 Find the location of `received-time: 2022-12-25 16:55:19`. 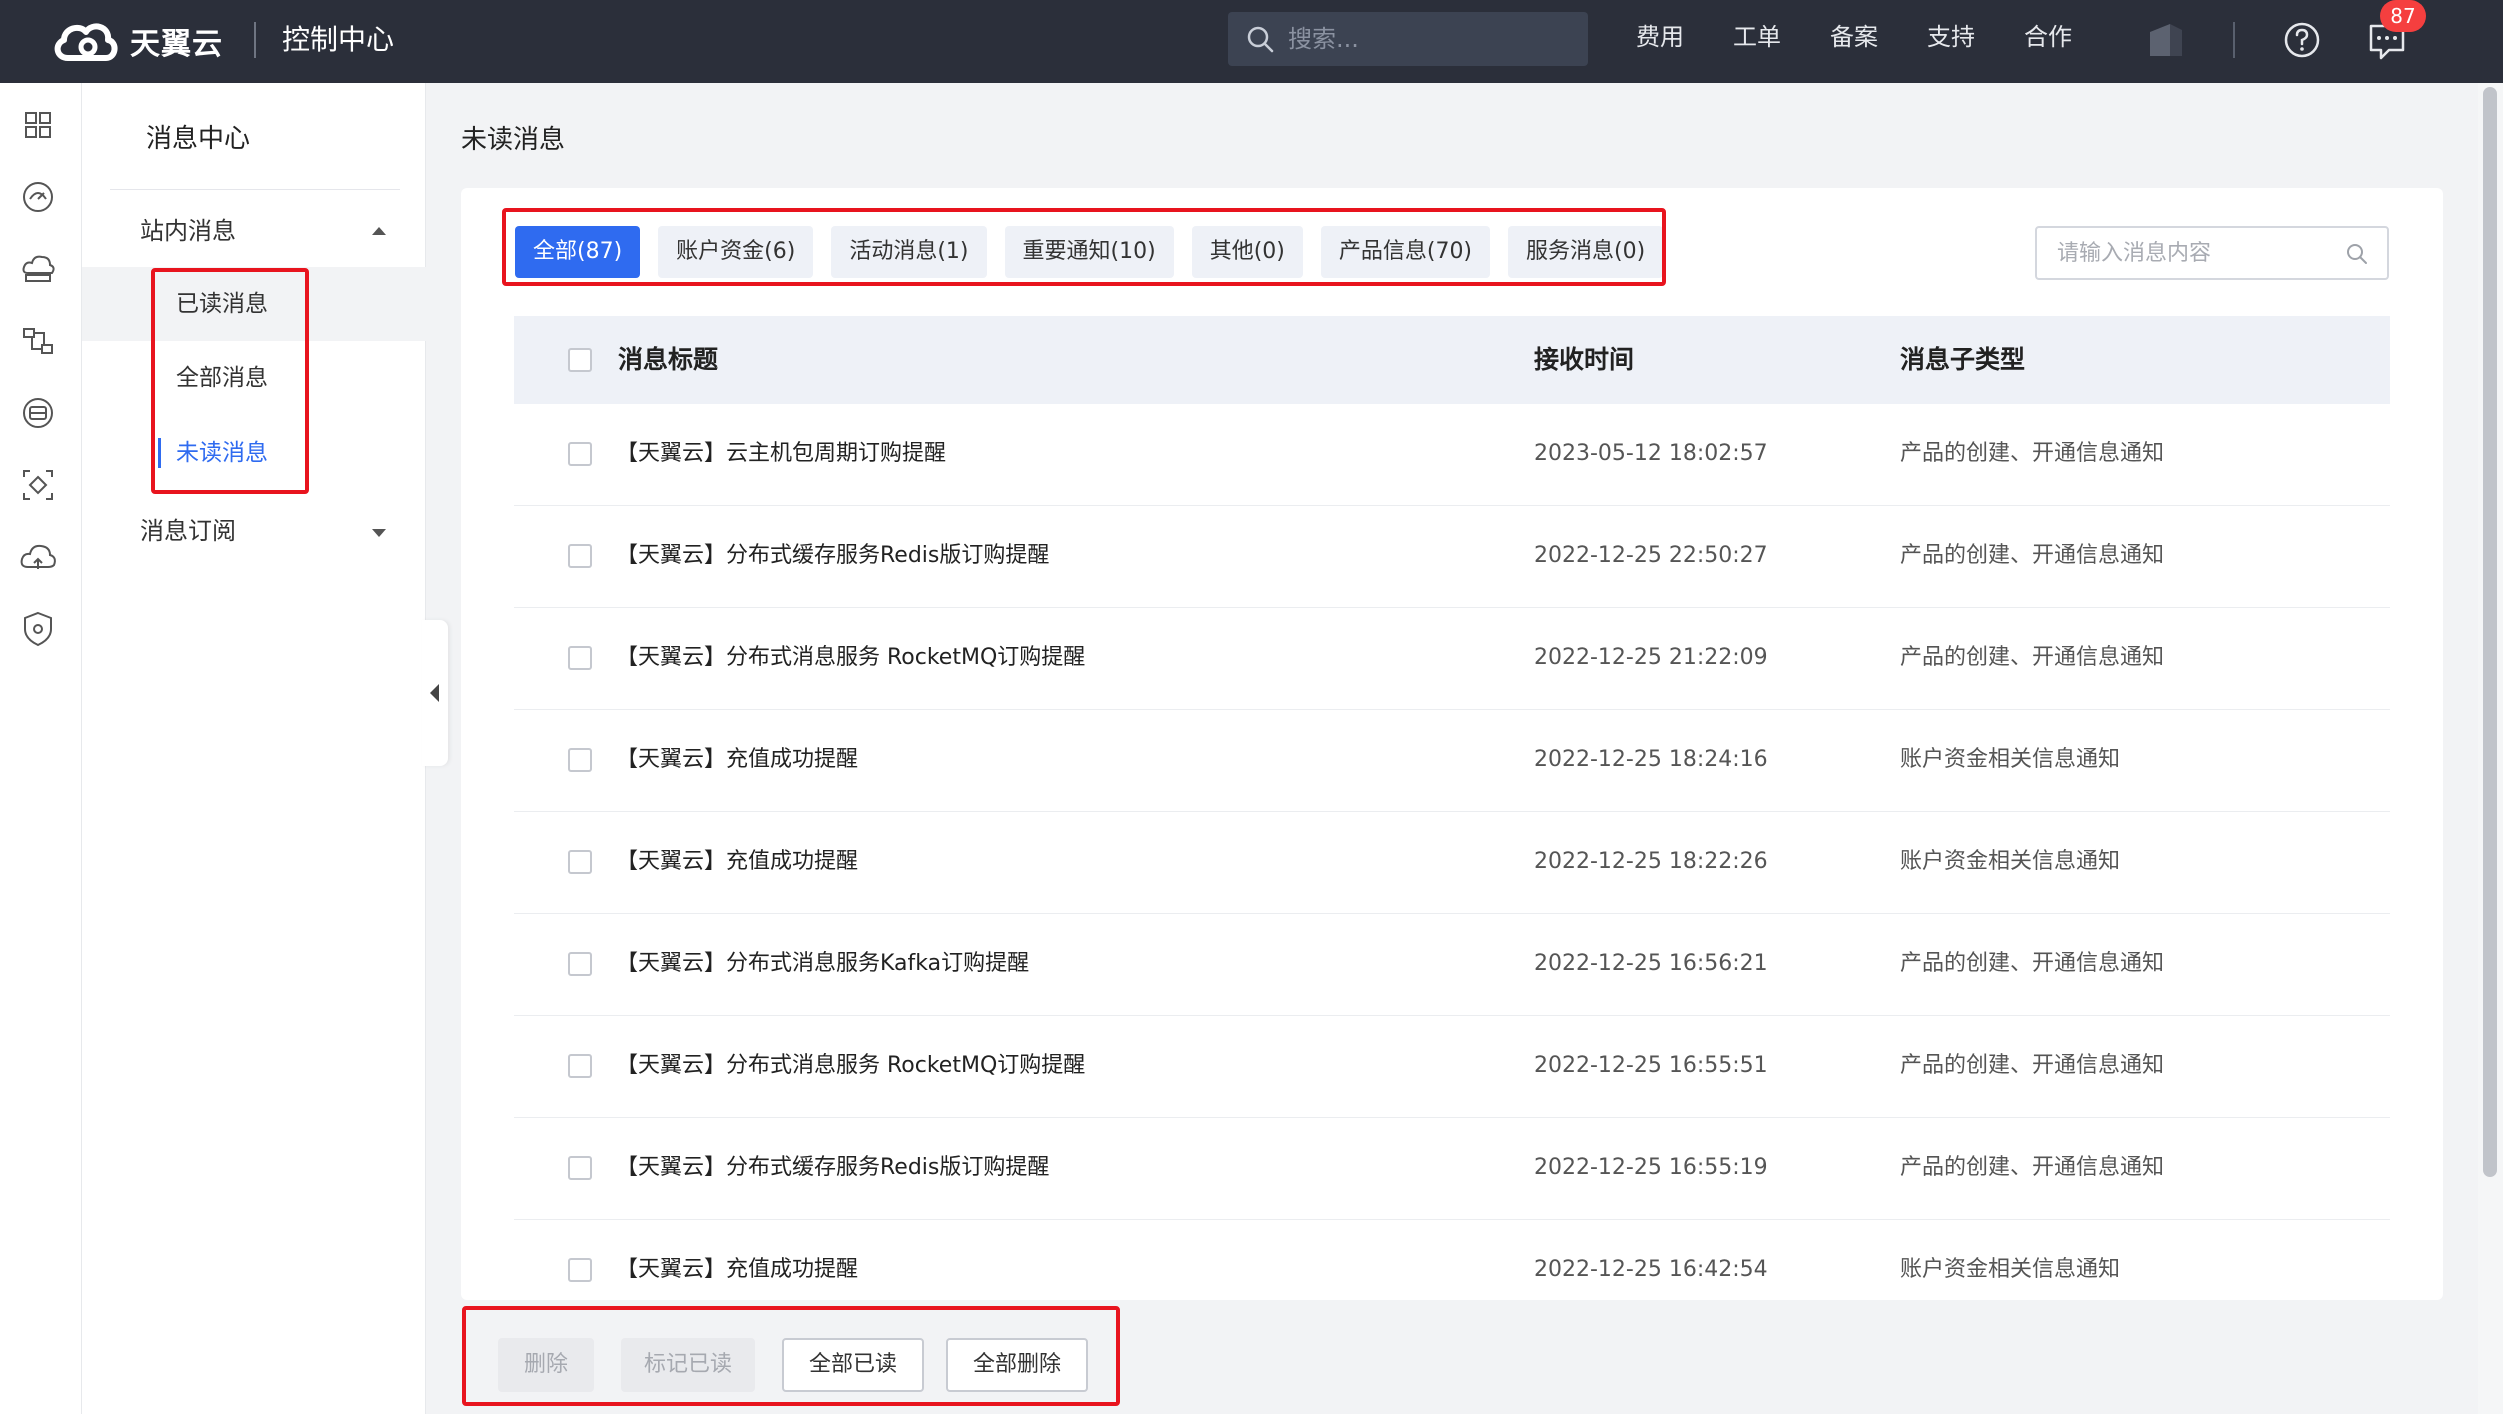

received-time: 2022-12-25 16:55:19 is located at coordinates (1651, 1167).